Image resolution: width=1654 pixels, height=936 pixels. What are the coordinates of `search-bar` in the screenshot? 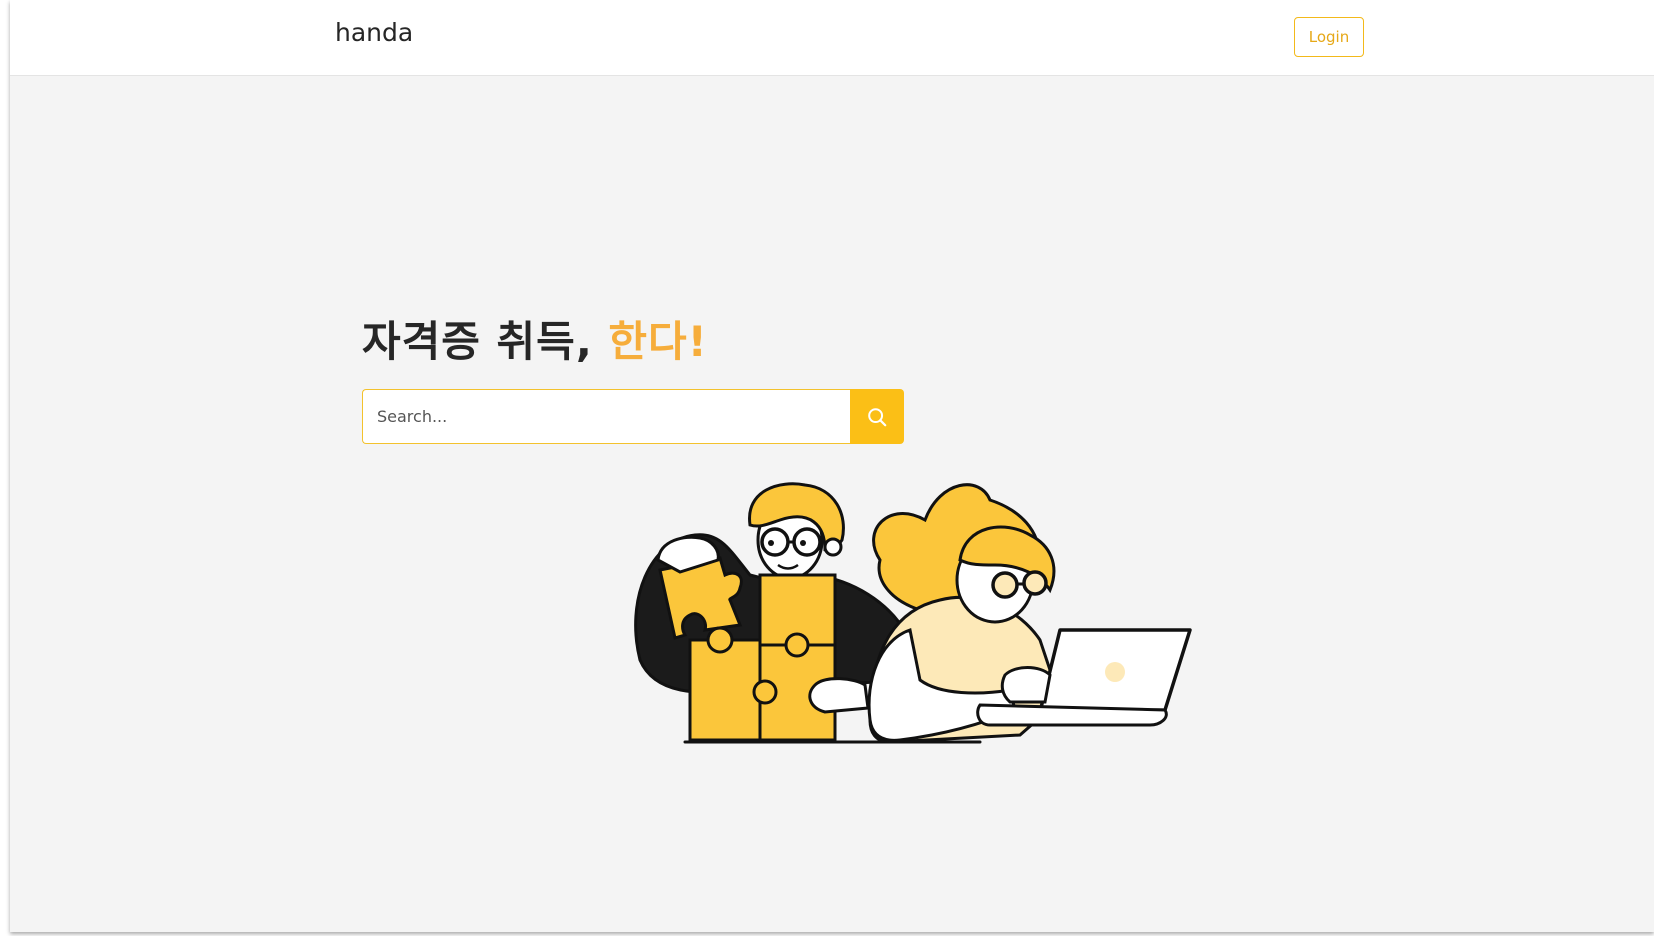 It's located at (633, 416).